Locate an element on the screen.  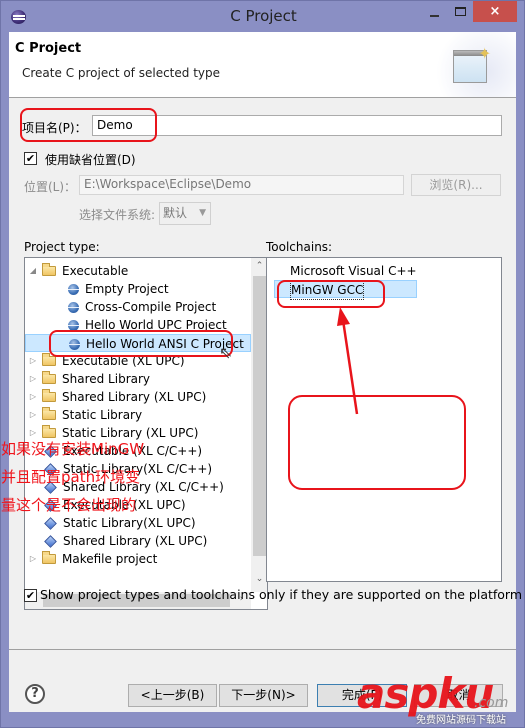
tree-item: Shared Library (XL UPC) is located at coordinates (138, 541).